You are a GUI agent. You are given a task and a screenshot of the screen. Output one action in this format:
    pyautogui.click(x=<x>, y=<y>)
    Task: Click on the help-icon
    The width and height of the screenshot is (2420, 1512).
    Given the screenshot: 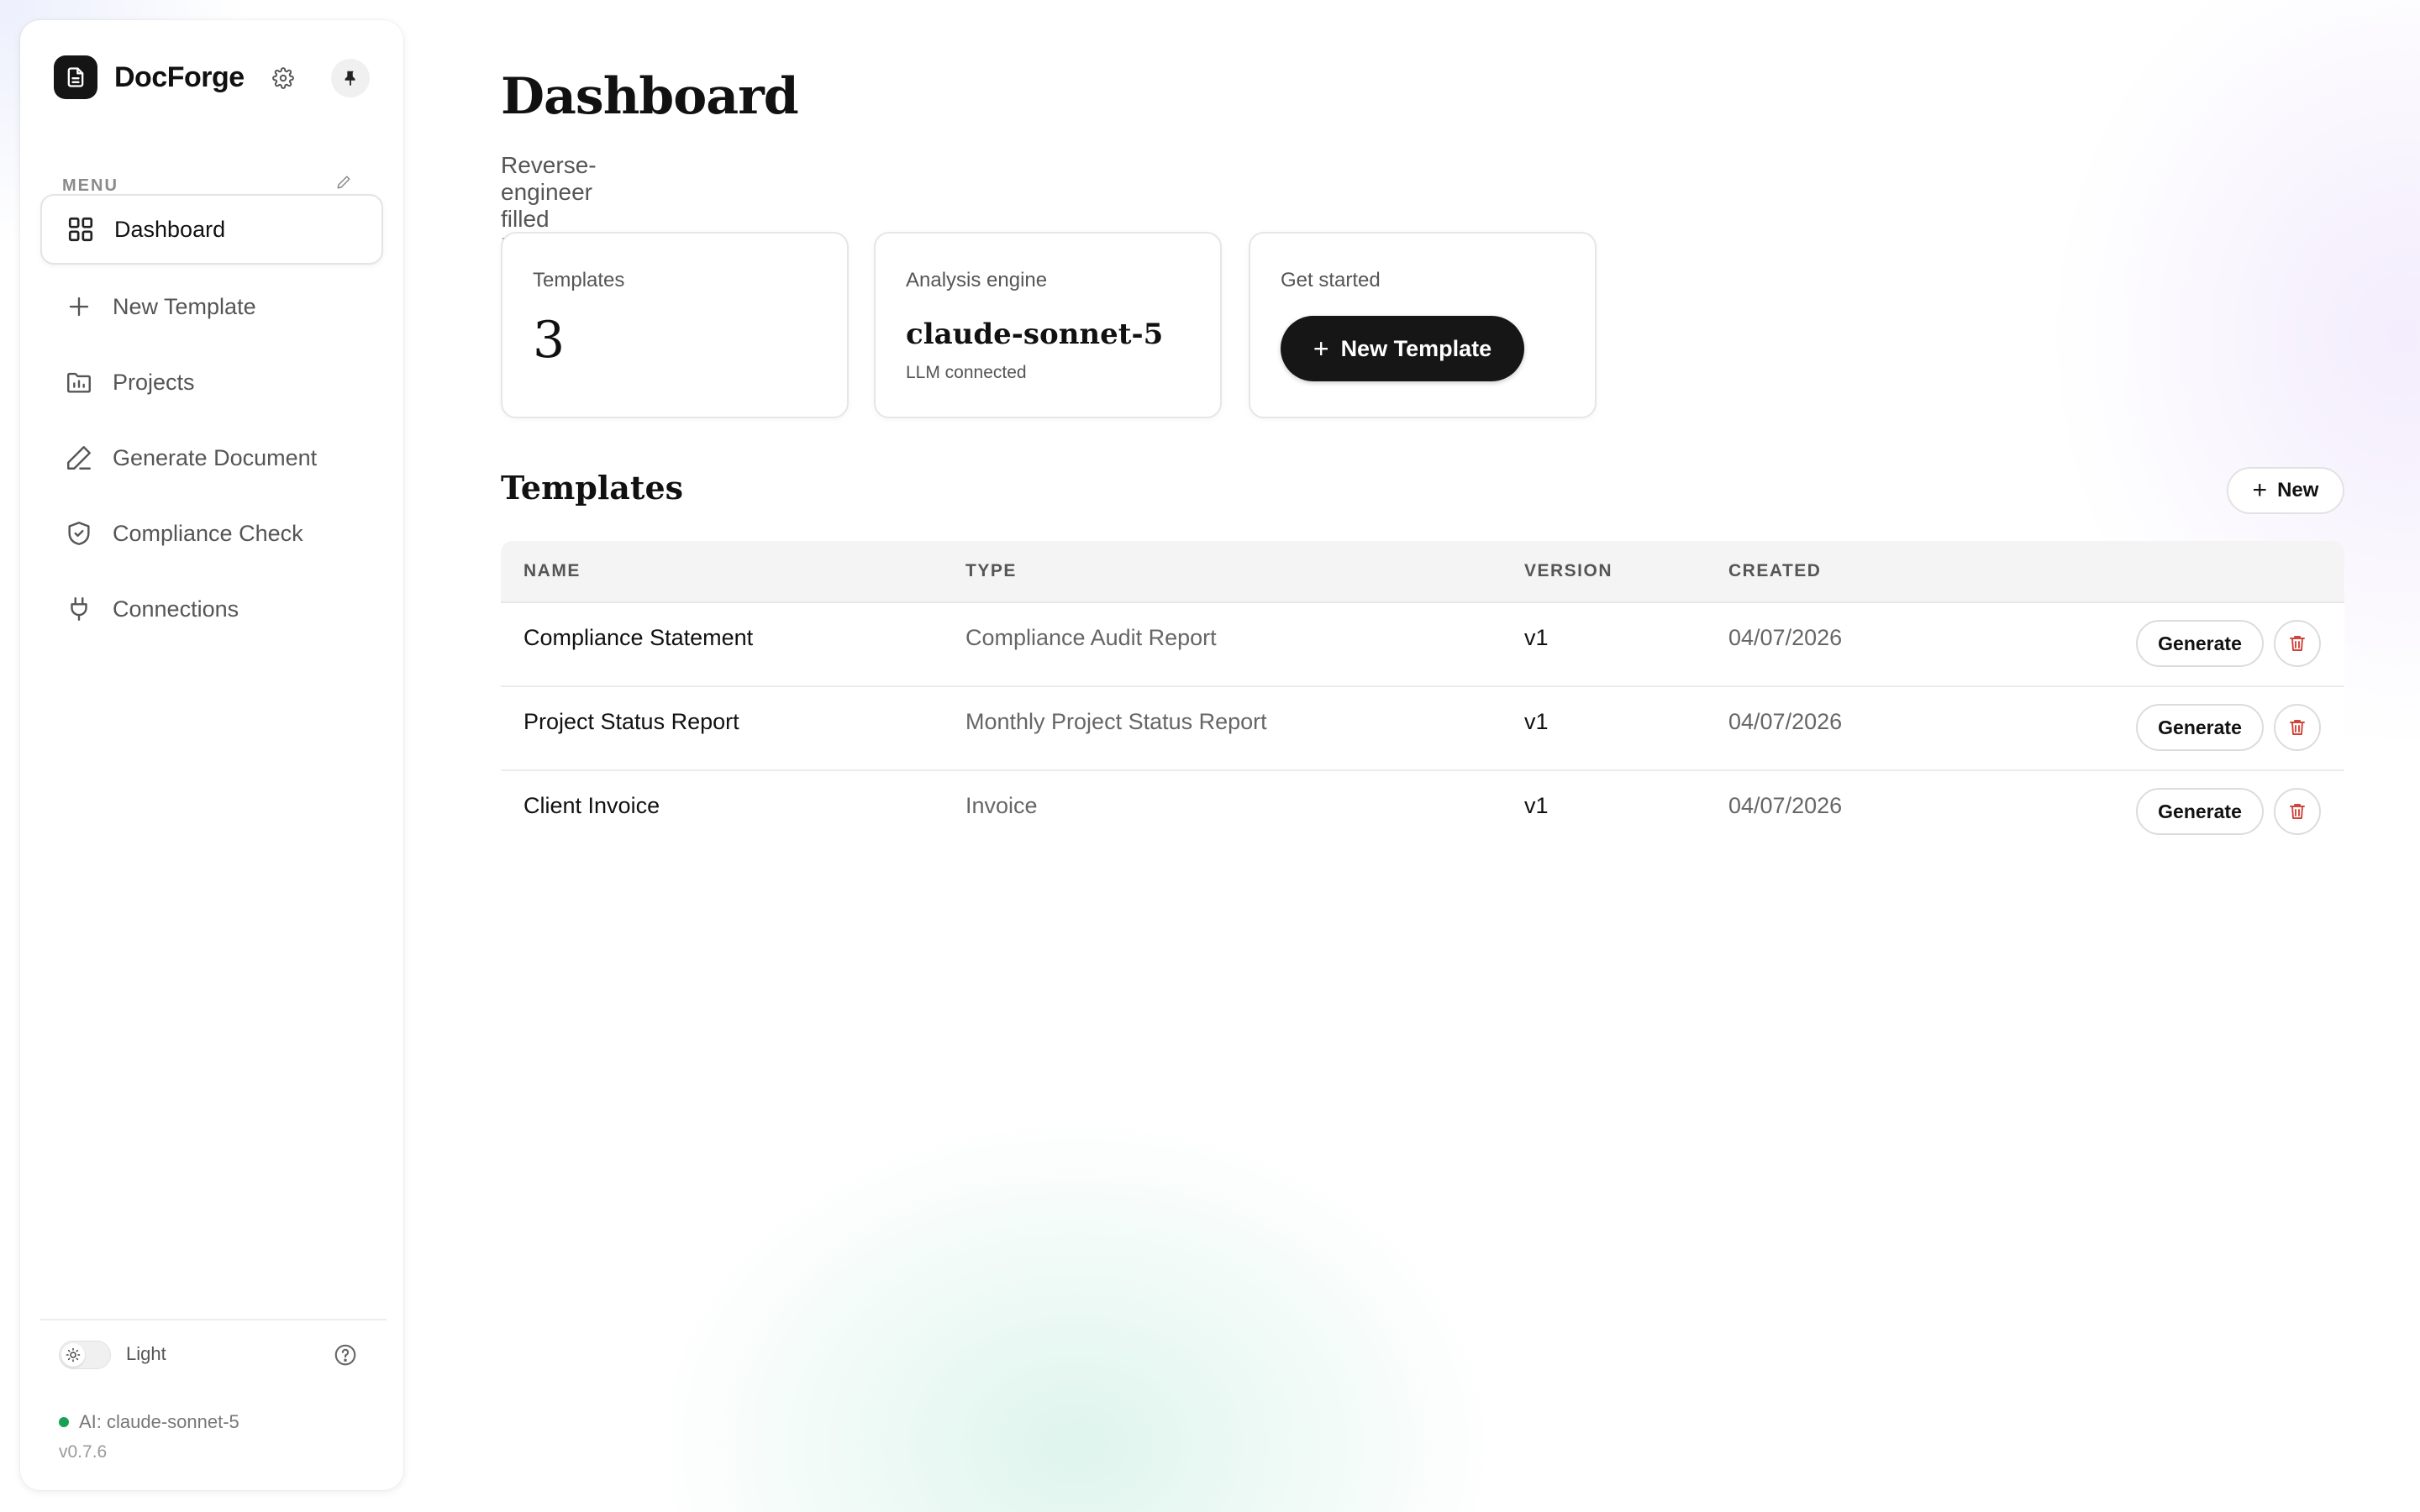 What is the action you would take?
    pyautogui.click(x=345, y=1355)
    